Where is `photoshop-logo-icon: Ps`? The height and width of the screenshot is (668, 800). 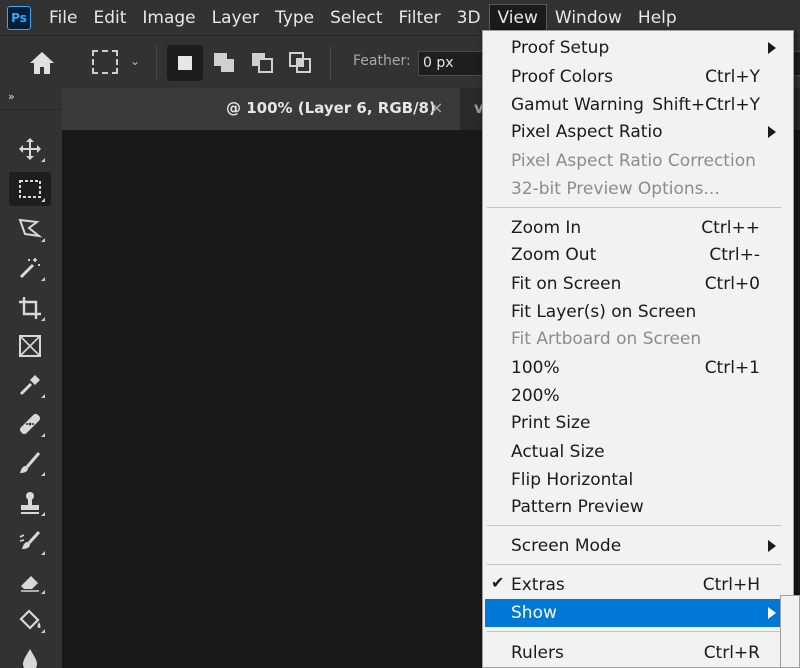 photoshop-logo-icon: Ps is located at coordinates (19, 17).